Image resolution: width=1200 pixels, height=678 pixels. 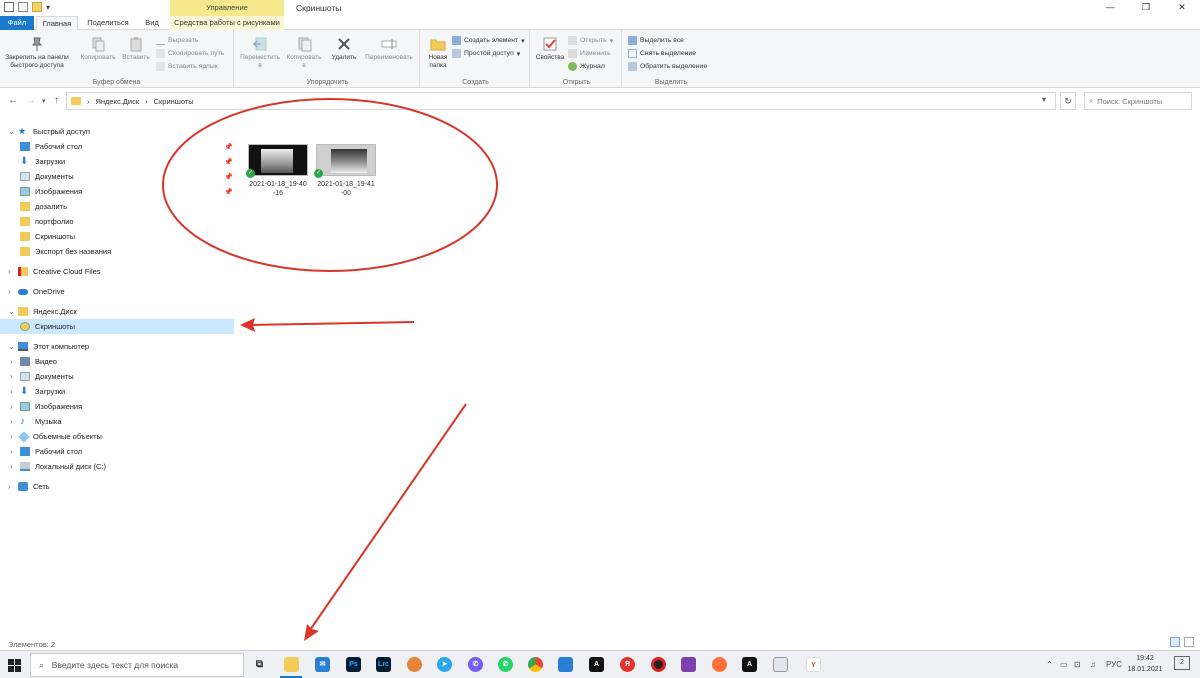 What do you see at coordinates (13, 100) in the screenshot?
I see `back-button: ←` at bounding box center [13, 100].